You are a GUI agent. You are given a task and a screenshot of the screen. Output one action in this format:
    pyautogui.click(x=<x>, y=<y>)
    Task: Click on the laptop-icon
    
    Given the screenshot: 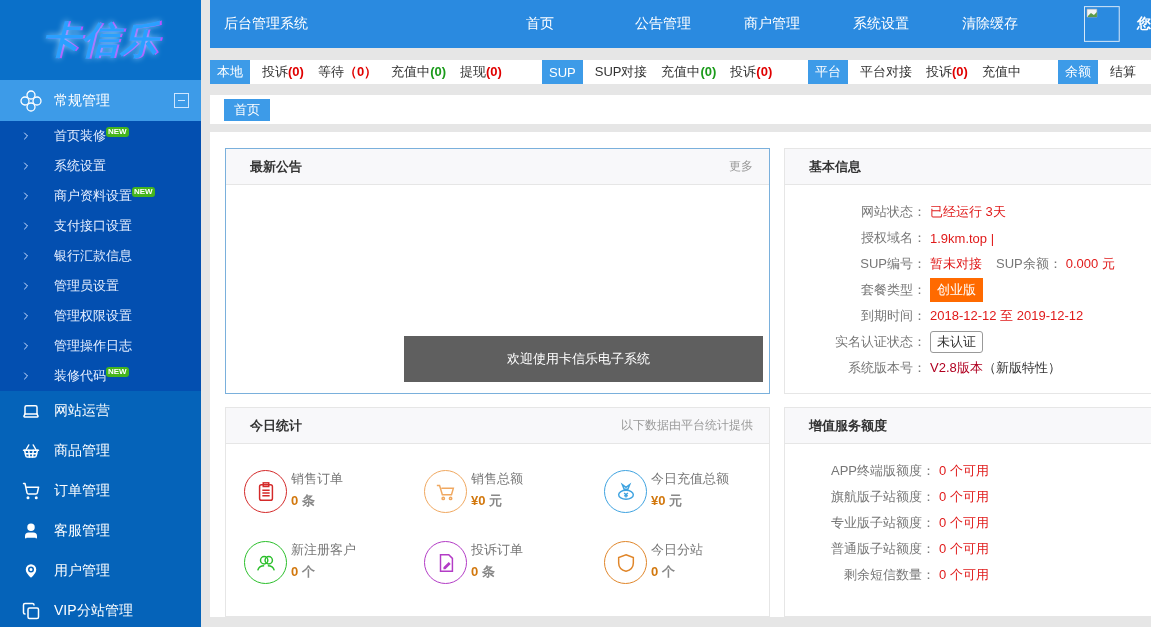 What is the action you would take?
    pyautogui.click(x=31, y=411)
    